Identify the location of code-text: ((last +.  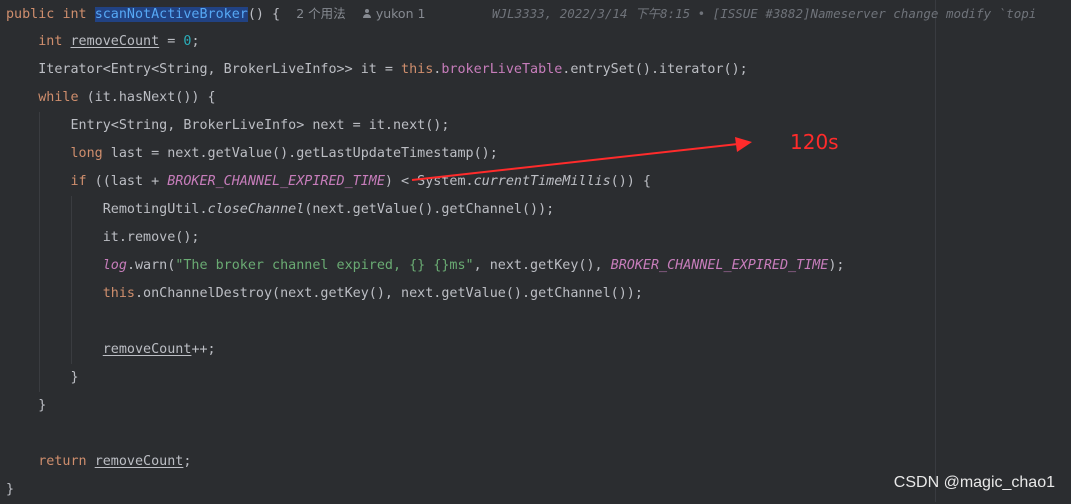
(127, 181).